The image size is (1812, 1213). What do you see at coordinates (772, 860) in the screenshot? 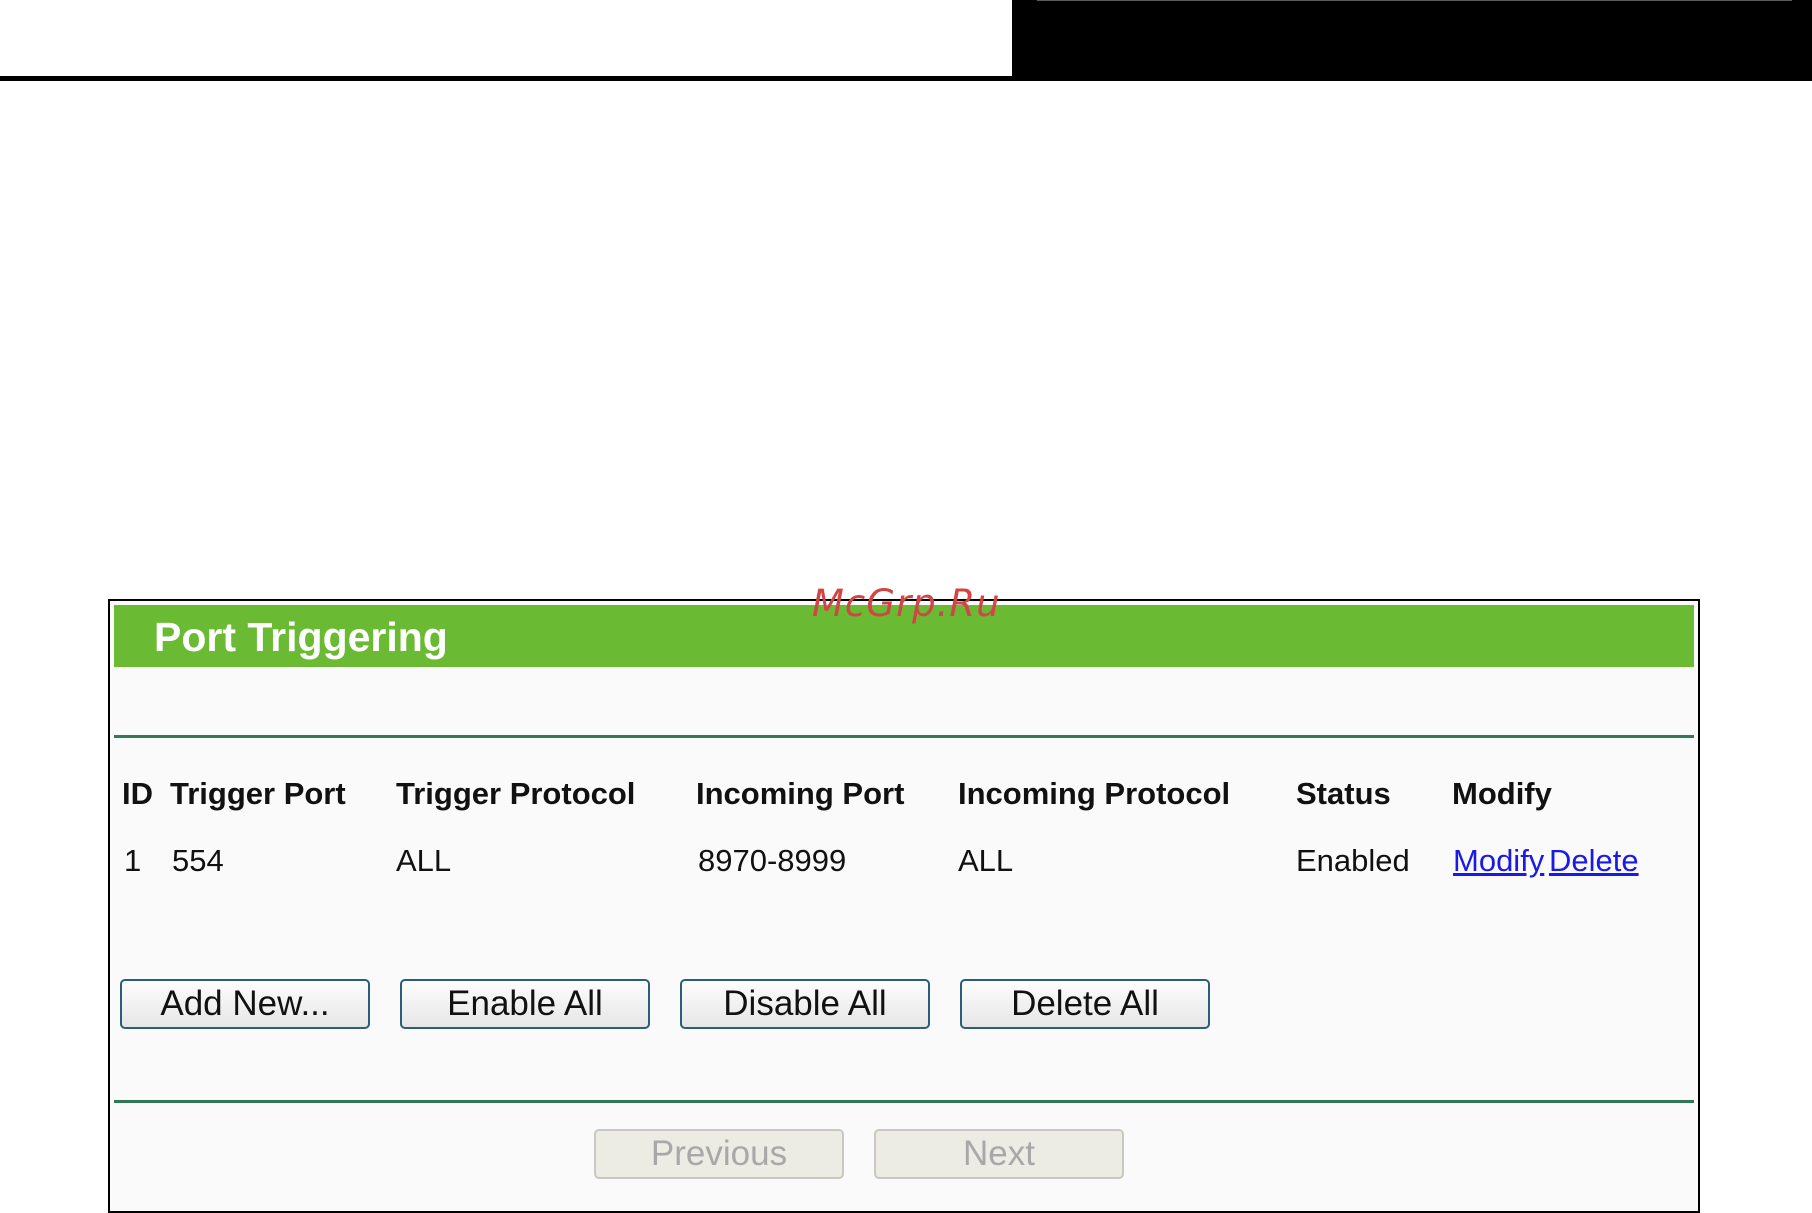
I see `row-1-incoming-port: 8970-8999` at bounding box center [772, 860].